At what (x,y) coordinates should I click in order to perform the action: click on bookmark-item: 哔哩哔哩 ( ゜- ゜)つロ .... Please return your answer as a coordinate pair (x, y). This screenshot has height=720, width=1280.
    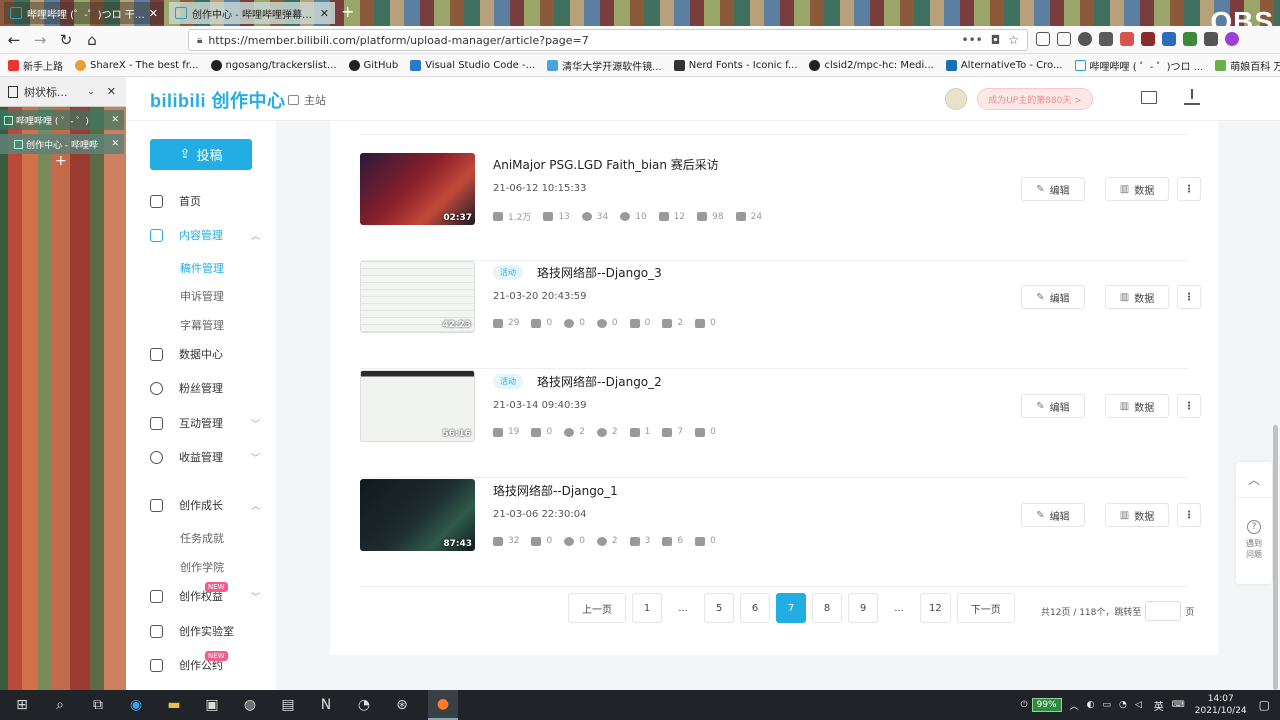
    Looking at the image, I should click on (1138, 65).